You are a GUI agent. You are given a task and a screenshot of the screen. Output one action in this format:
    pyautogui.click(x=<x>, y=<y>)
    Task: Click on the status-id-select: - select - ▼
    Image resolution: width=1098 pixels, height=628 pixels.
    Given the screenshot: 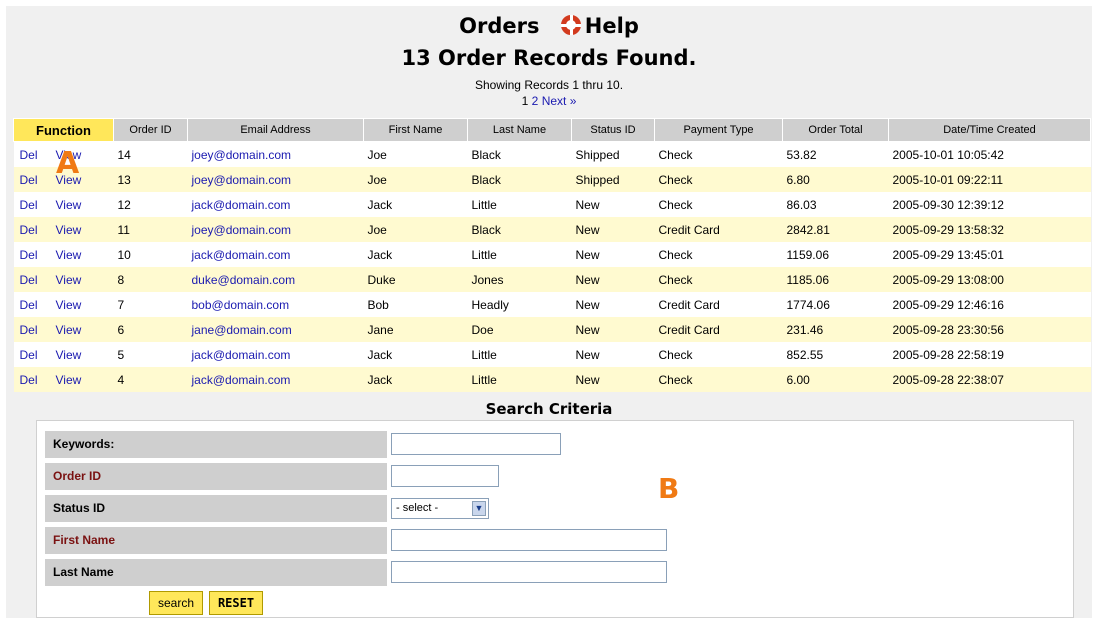 What is the action you would take?
    pyautogui.click(x=440, y=508)
    